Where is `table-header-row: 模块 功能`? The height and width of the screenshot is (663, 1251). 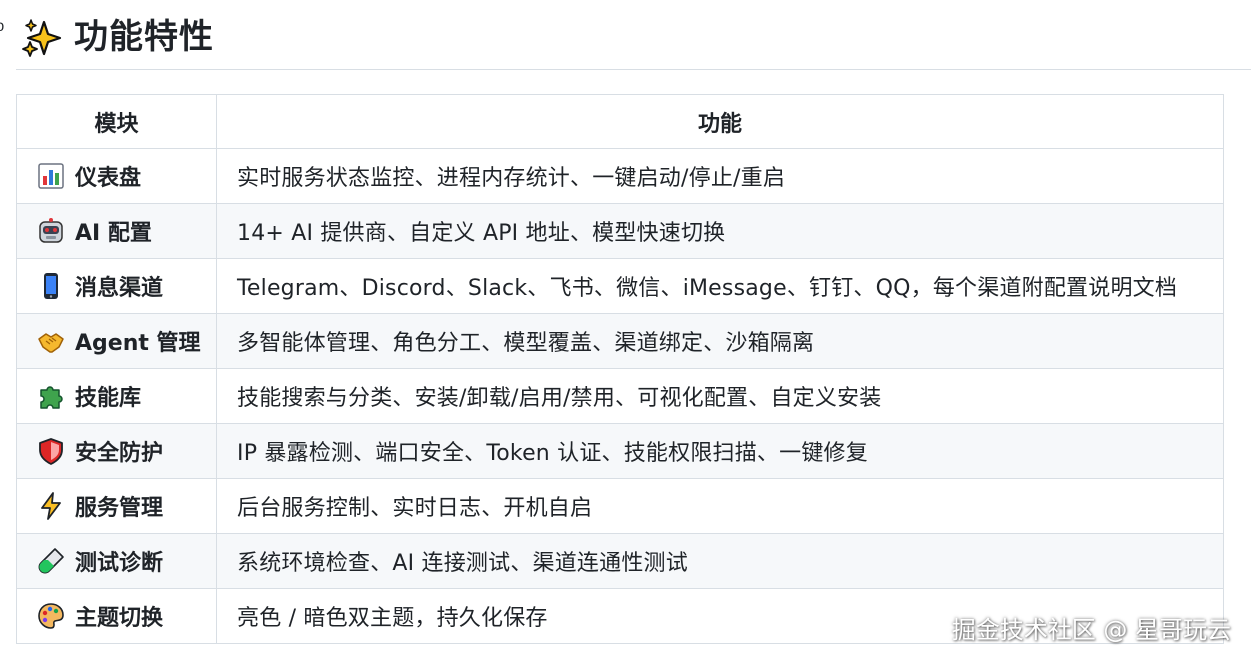
table-header-row: 模块 功能 is located at coordinates (620, 121).